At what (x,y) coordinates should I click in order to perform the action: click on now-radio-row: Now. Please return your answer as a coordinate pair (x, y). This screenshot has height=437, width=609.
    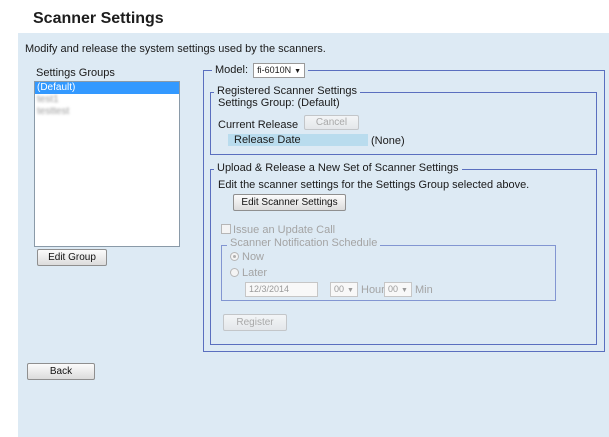
    Looking at the image, I should click on (247, 257).